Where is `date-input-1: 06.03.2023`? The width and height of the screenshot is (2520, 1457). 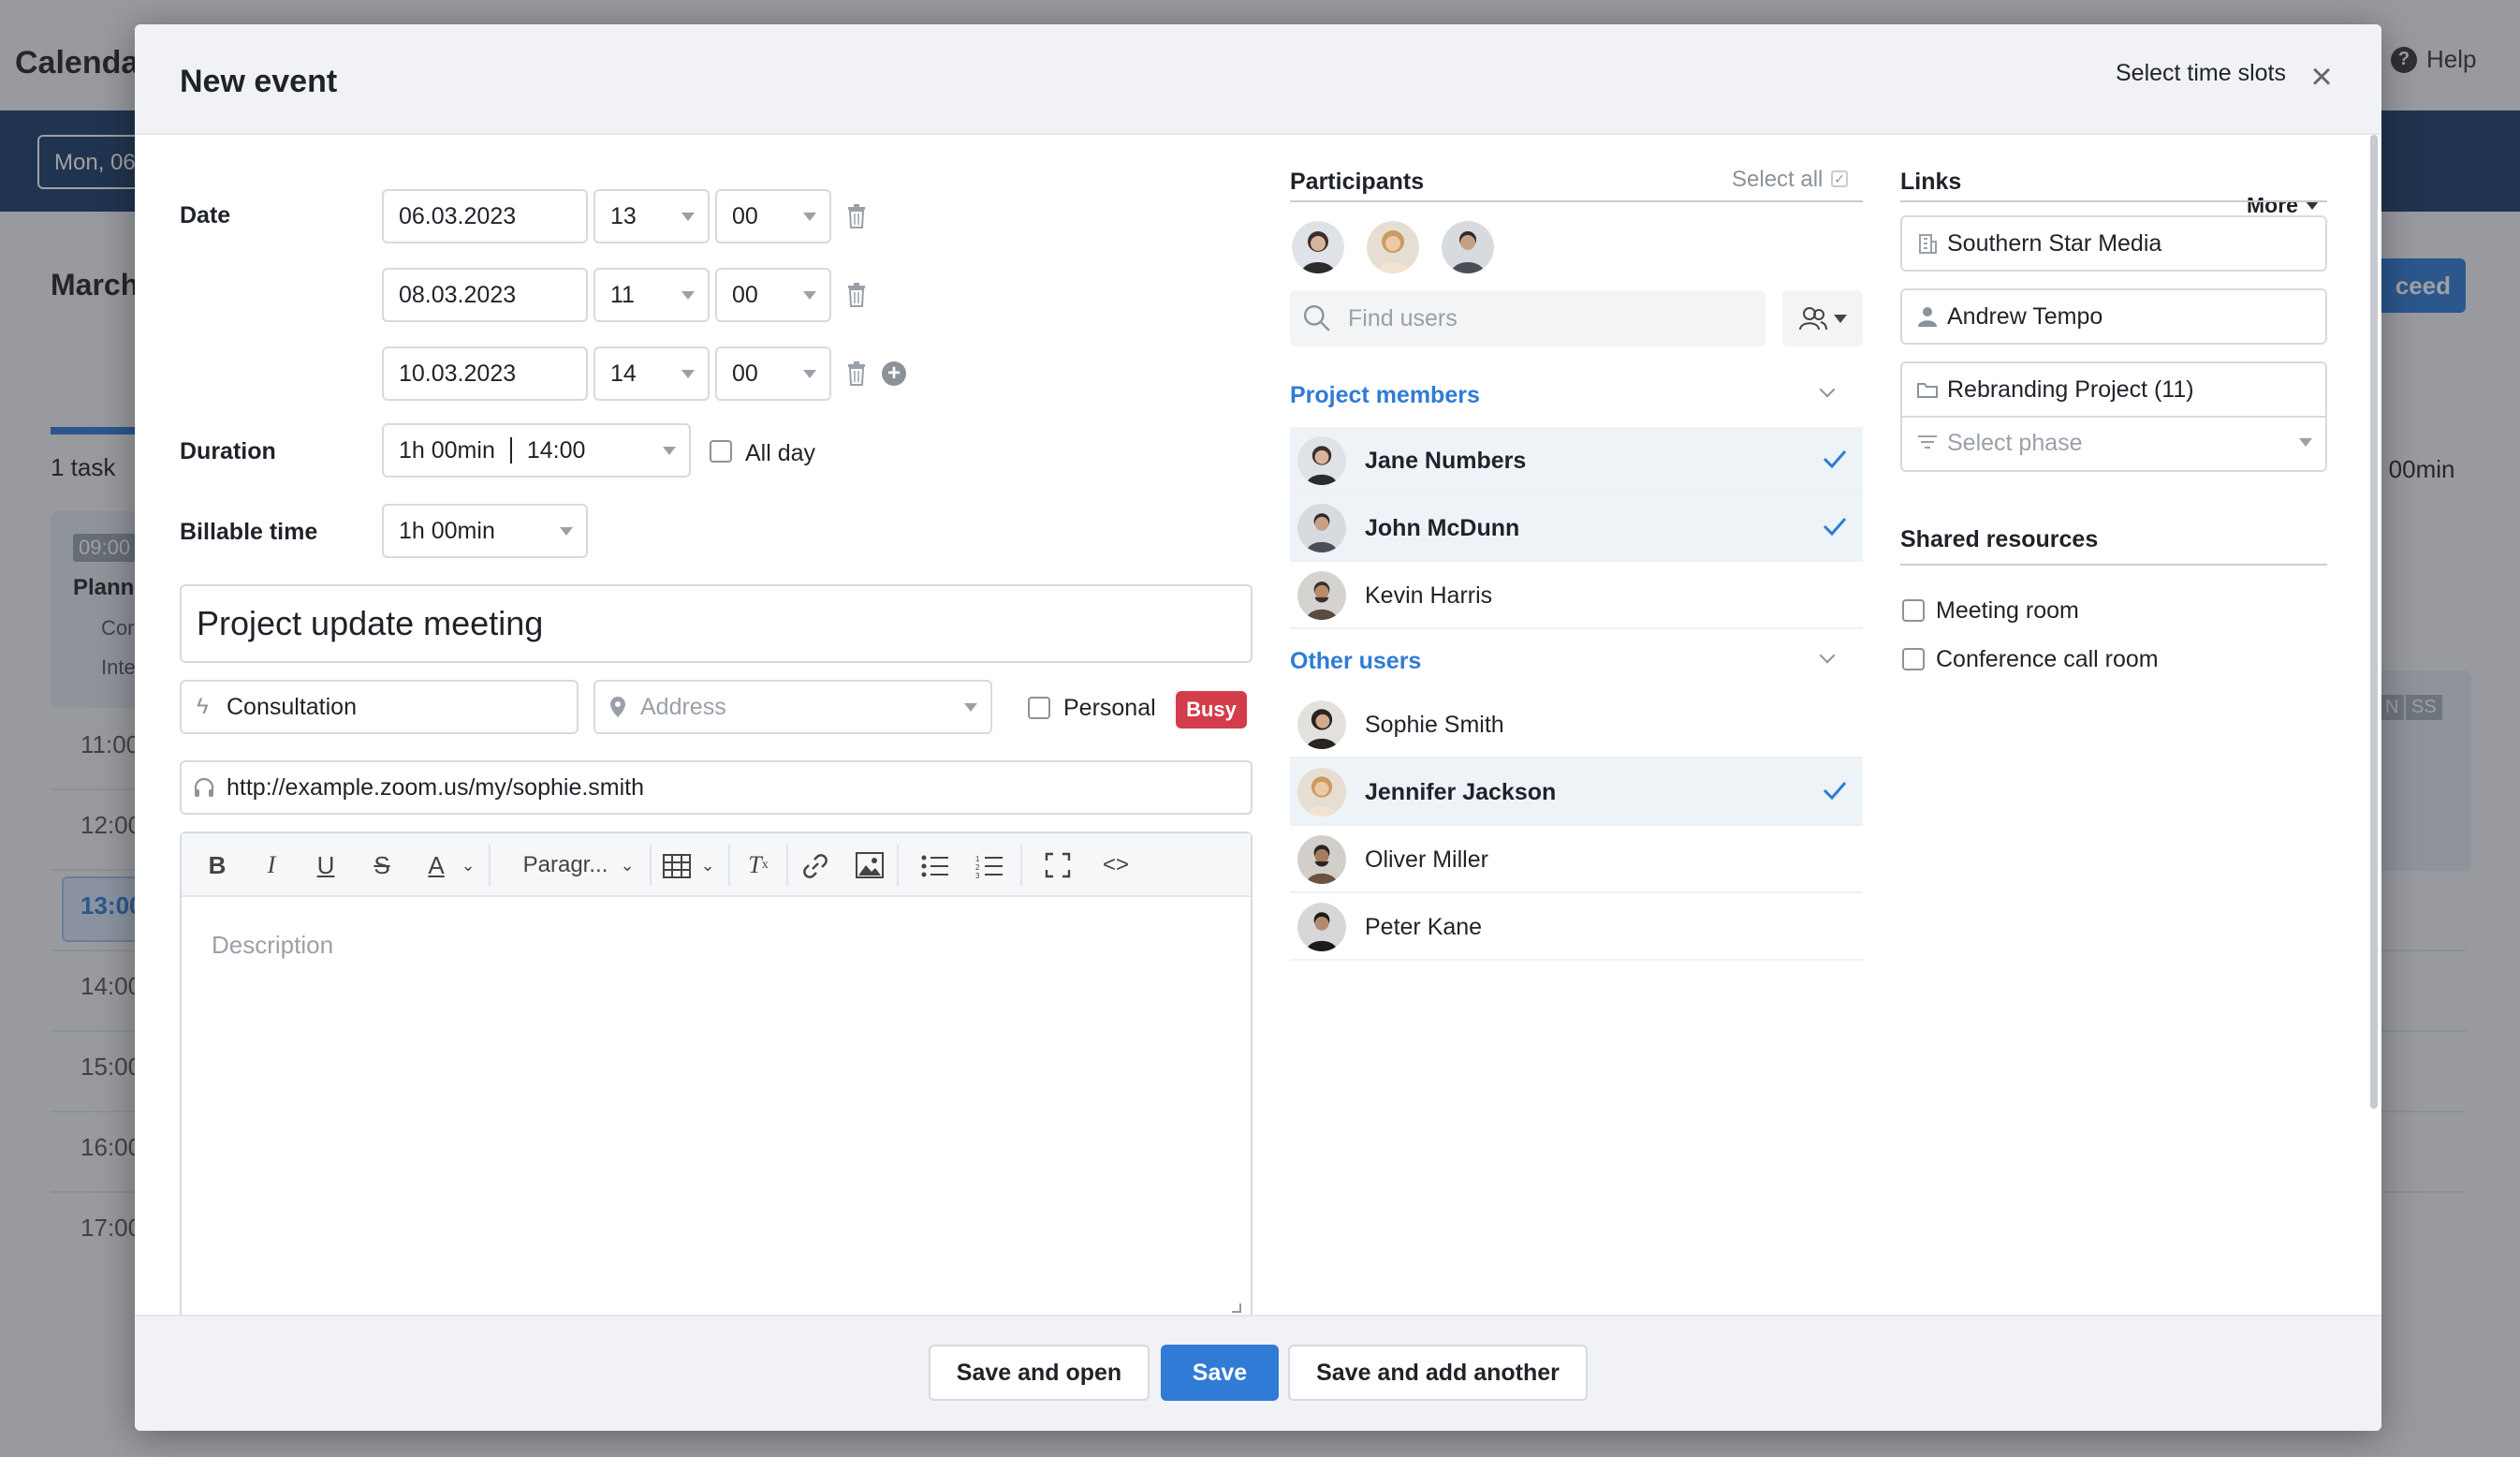 date-input-1: 06.03.2023 is located at coordinates (485, 216).